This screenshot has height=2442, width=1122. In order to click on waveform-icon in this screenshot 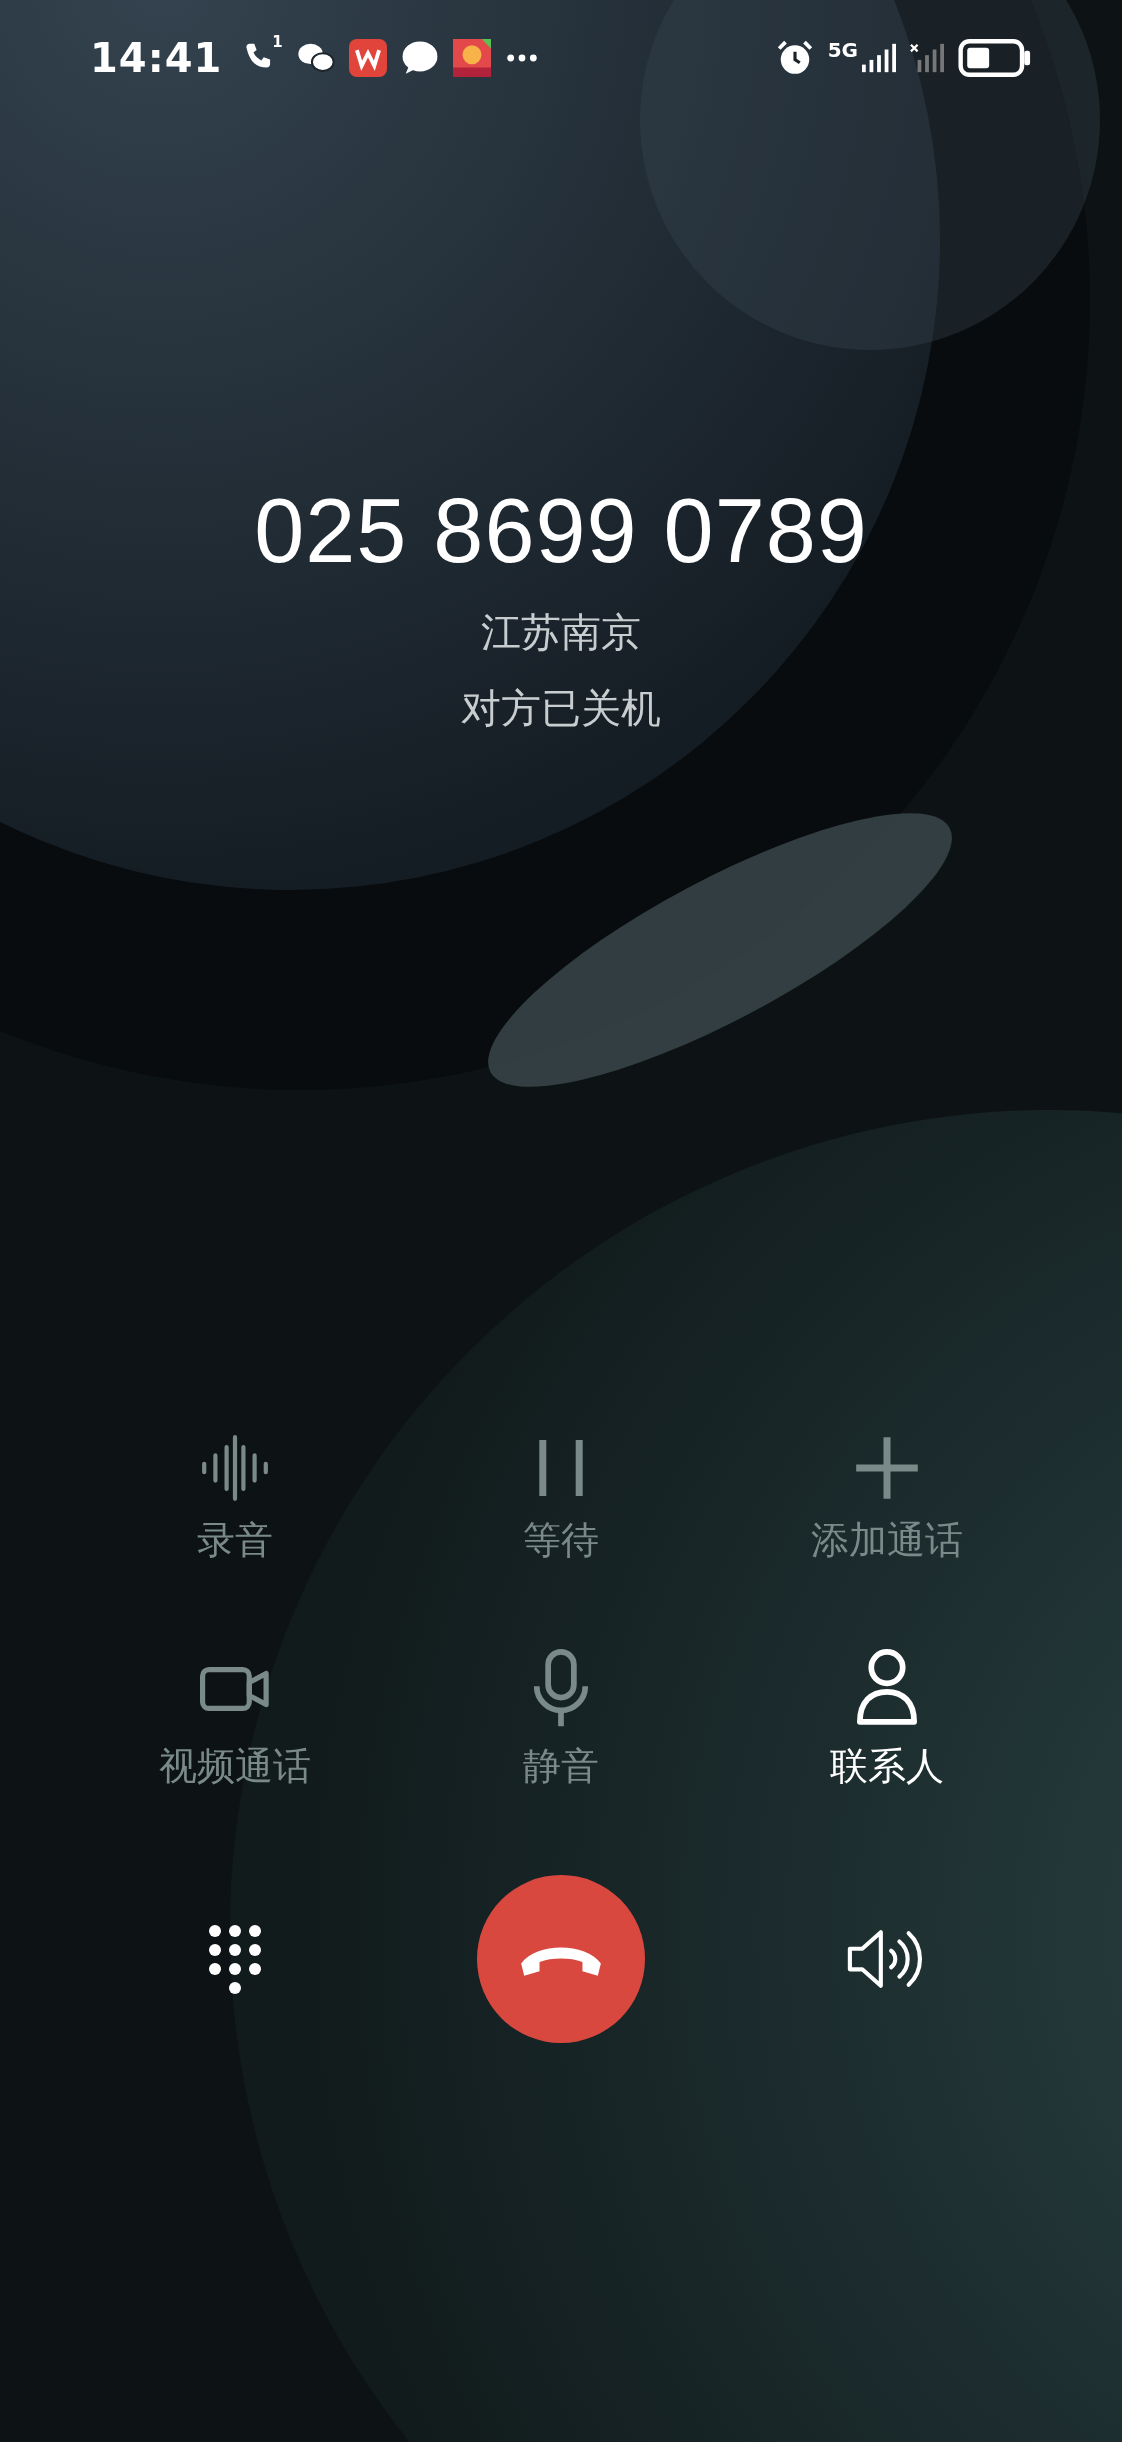, I will do `click(235, 1468)`.